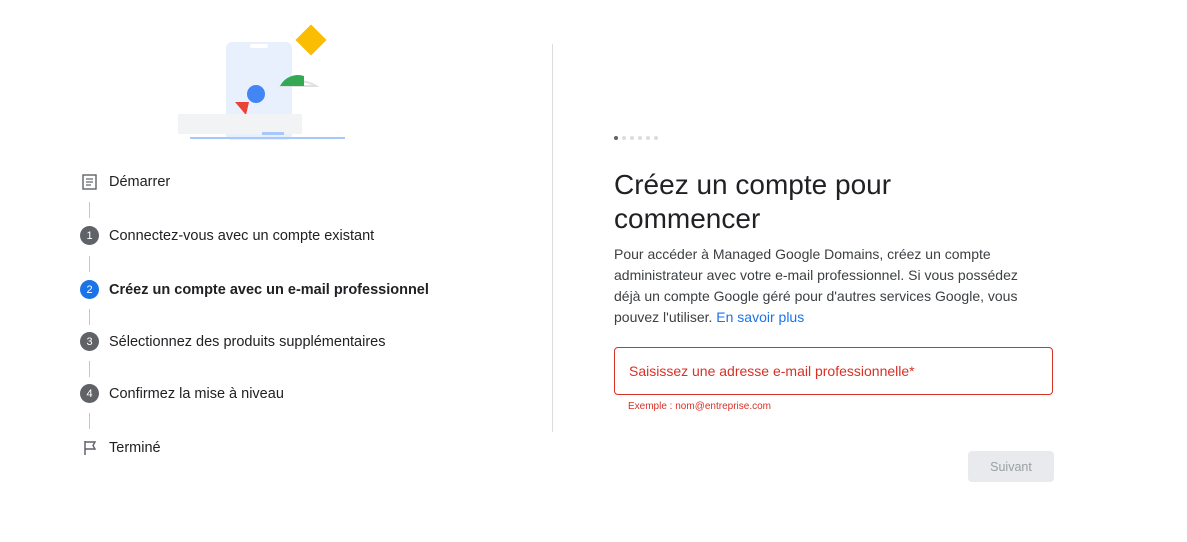  I want to click on yellow-diamond, so click(311, 40).